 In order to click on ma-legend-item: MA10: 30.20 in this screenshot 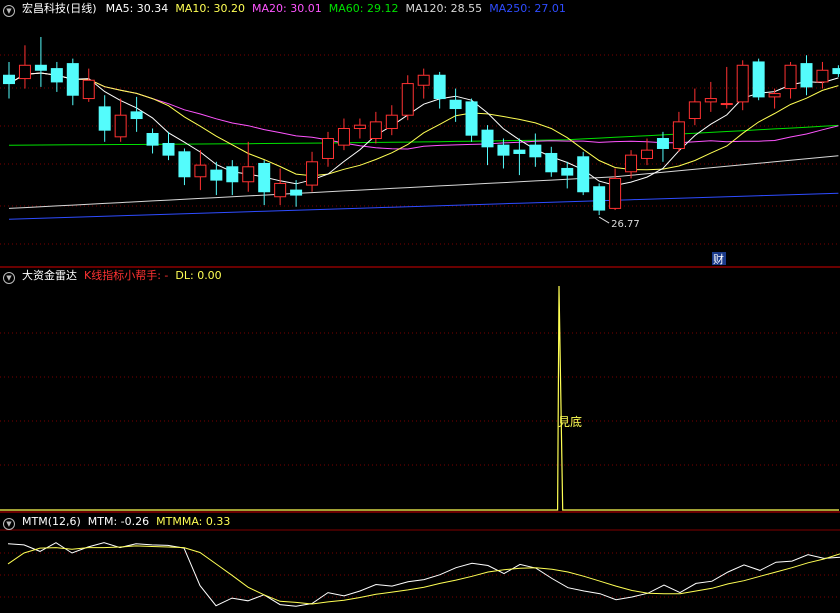, I will do `click(210, 8)`.